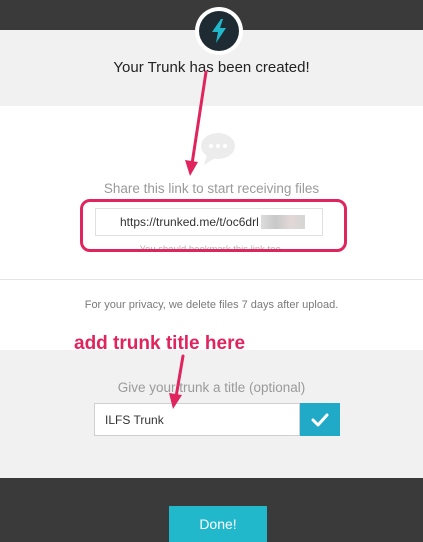 The image size is (423, 542). I want to click on checkmark-icon, so click(320, 419).